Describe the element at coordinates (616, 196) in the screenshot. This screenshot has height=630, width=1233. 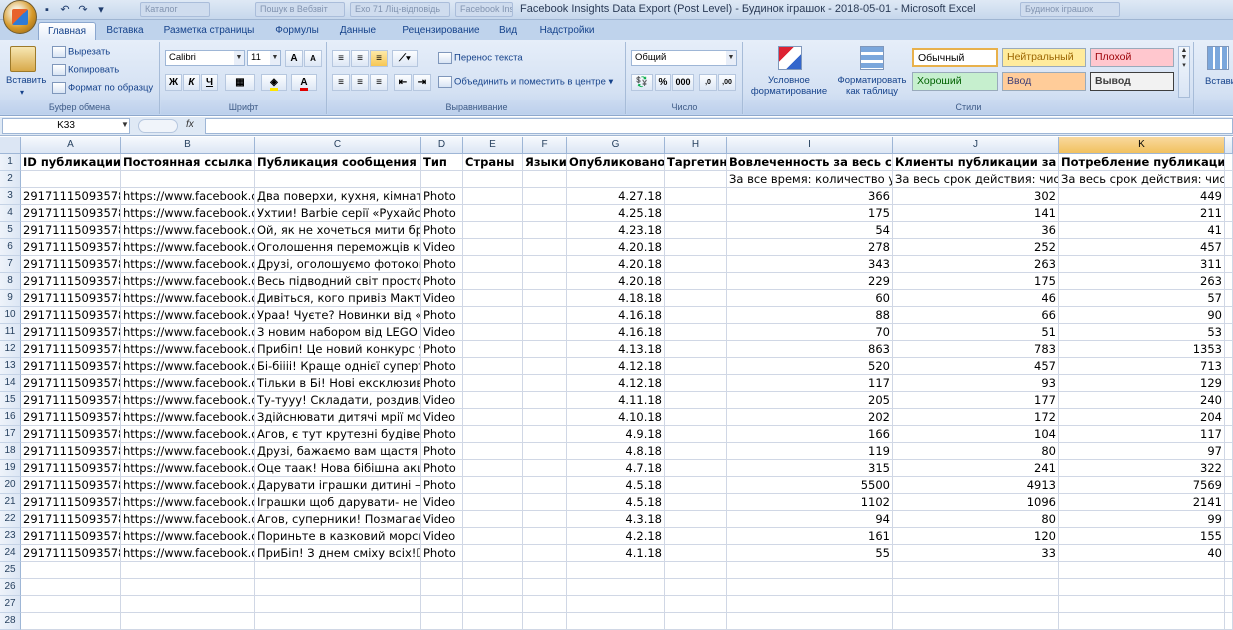
I see `table-cell: 4.27.18` at that location.